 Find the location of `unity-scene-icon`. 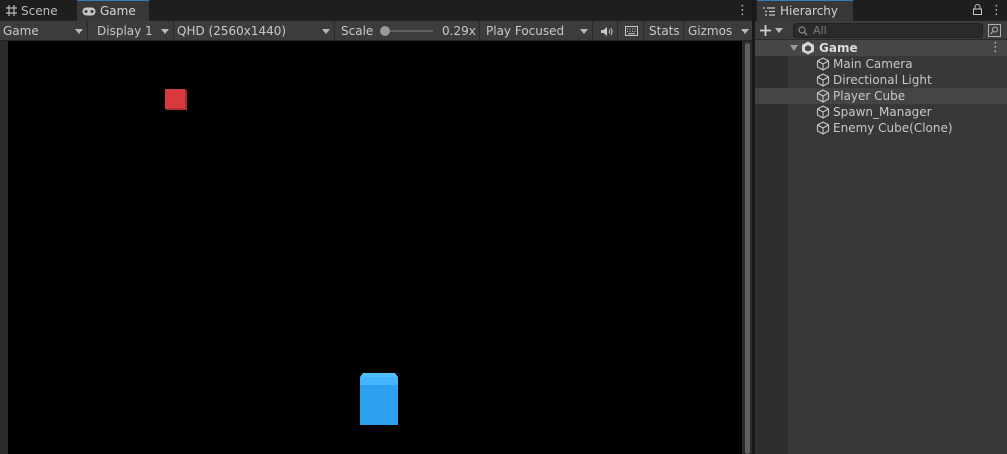

unity-scene-icon is located at coordinates (808, 48).